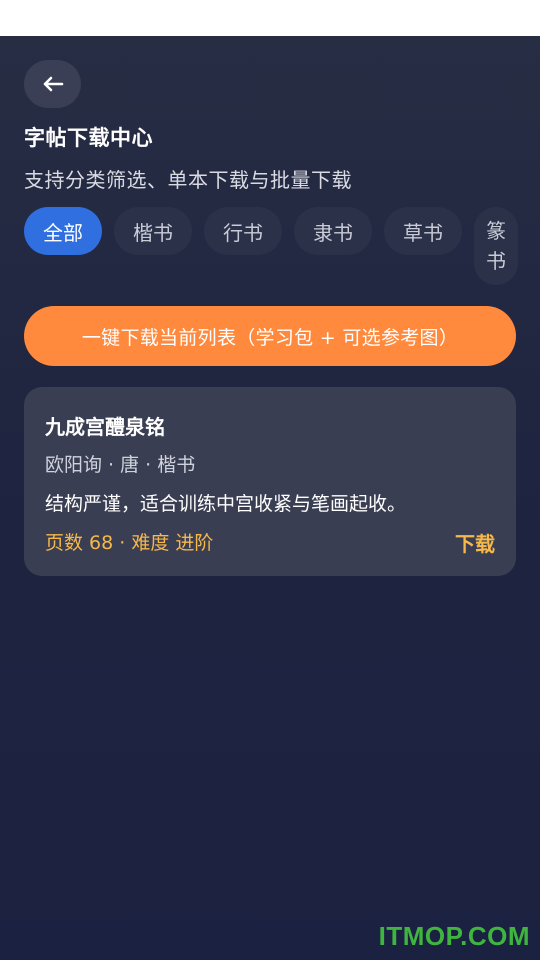  I want to click on copybook-title: 九成宫醴泉铭, so click(105, 427).